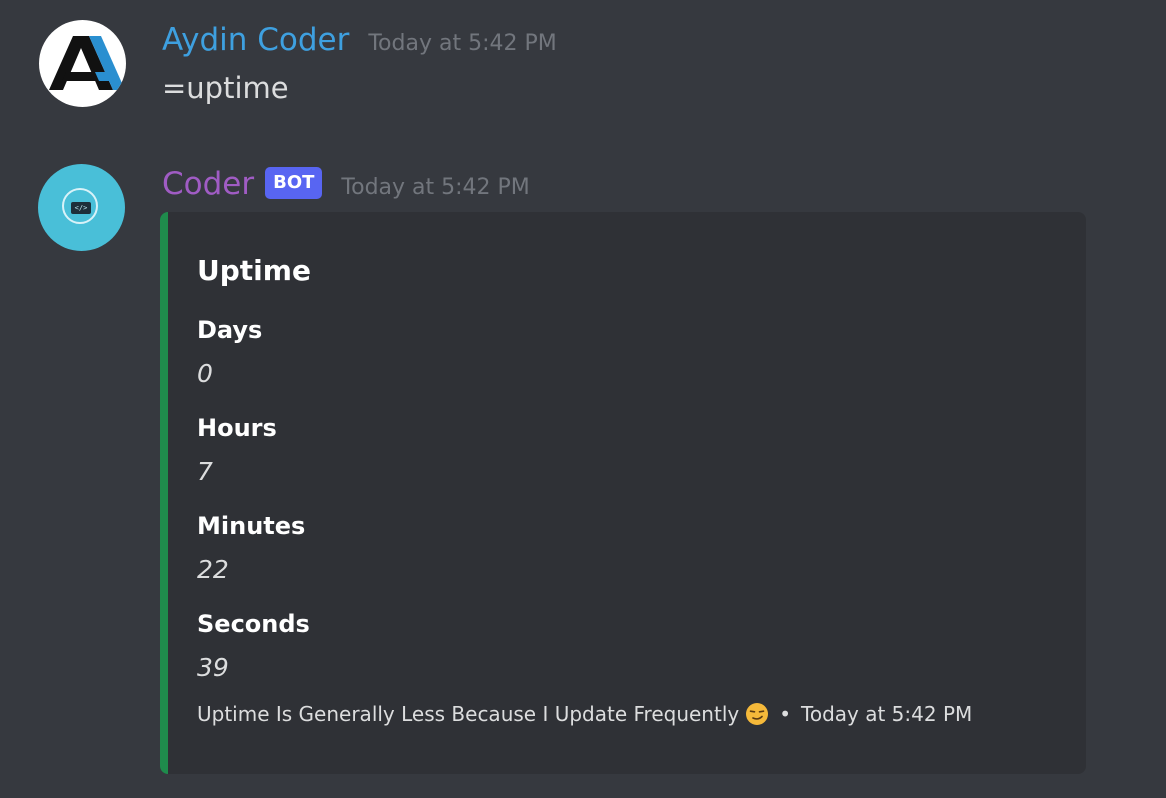 Image resolution: width=1166 pixels, height=798 pixels. What do you see at coordinates (164, 493) in the screenshot?
I see `embed-accent-bar` at bounding box center [164, 493].